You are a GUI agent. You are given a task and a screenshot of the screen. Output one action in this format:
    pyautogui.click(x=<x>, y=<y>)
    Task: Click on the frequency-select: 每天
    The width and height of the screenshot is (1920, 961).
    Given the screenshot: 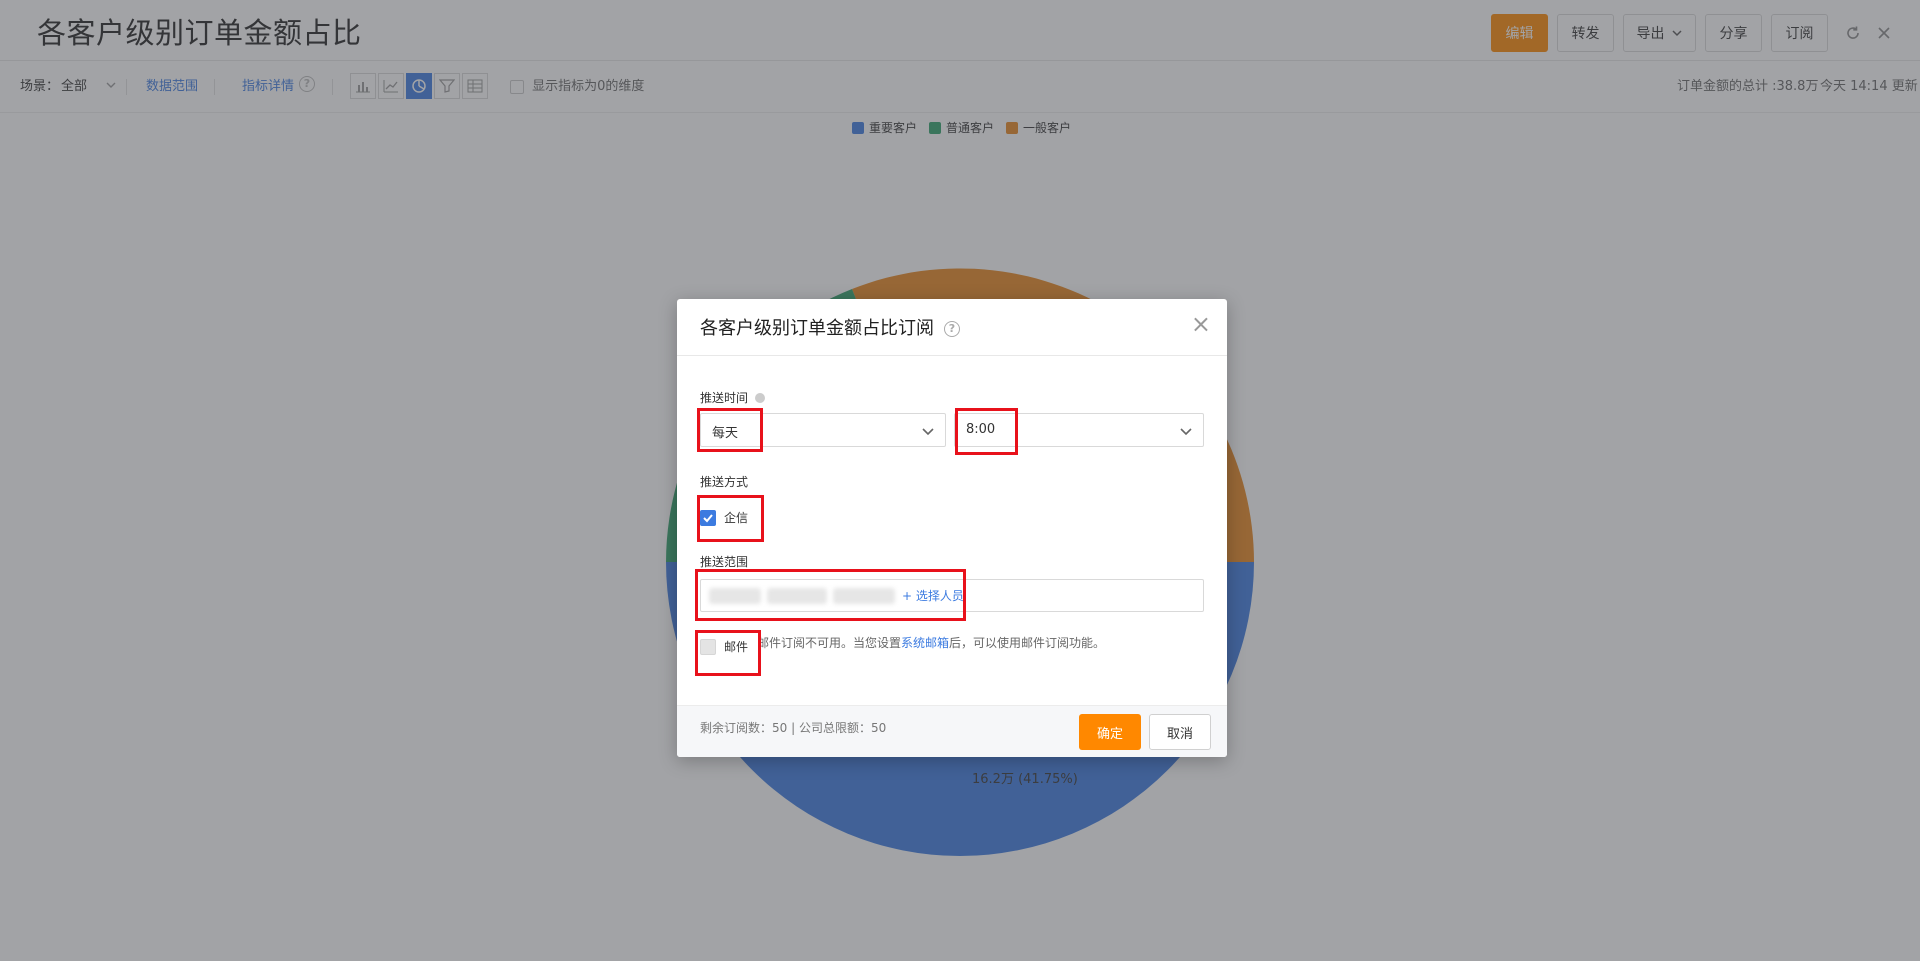 What is the action you would take?
    pyautogui.click(x=823, y=430)
    